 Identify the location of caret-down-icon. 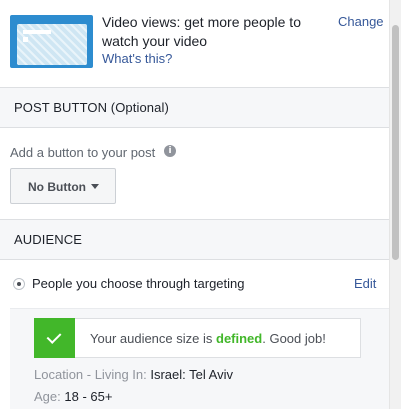
(95, 186).